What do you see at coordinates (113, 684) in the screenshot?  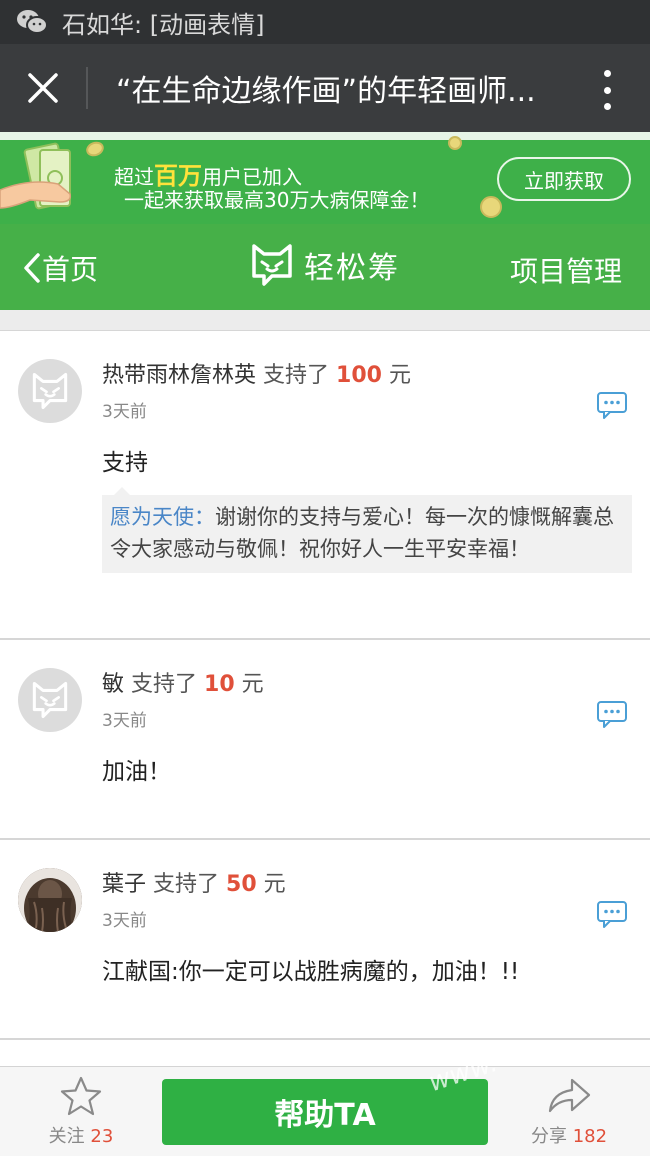 I see `donor-name: 敏` at bounding box center [113, 684].